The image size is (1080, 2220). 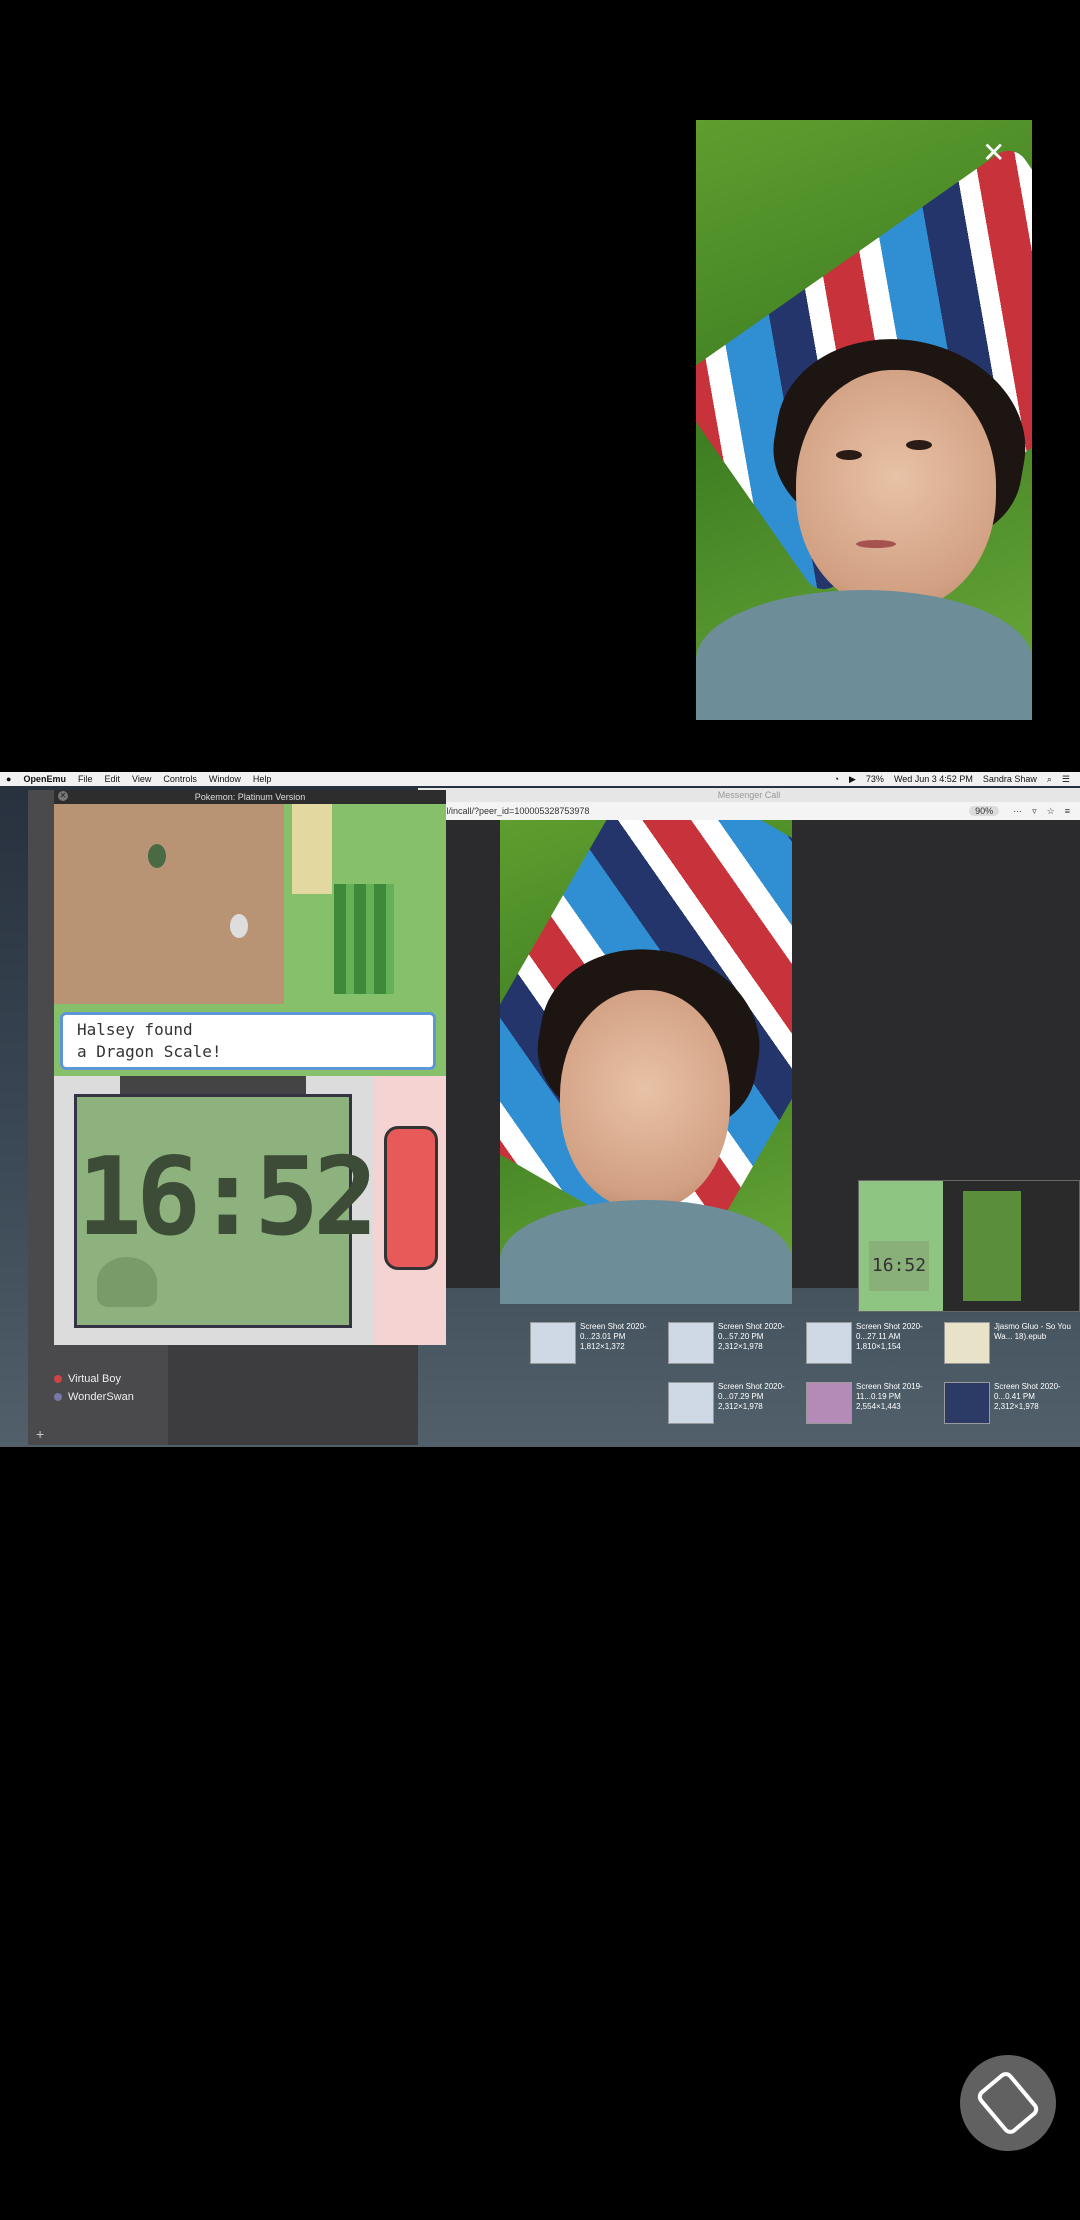 I want to click on file-name: Screen Shot 2019-11...0.19 PM, so click(x=889, y=1391).